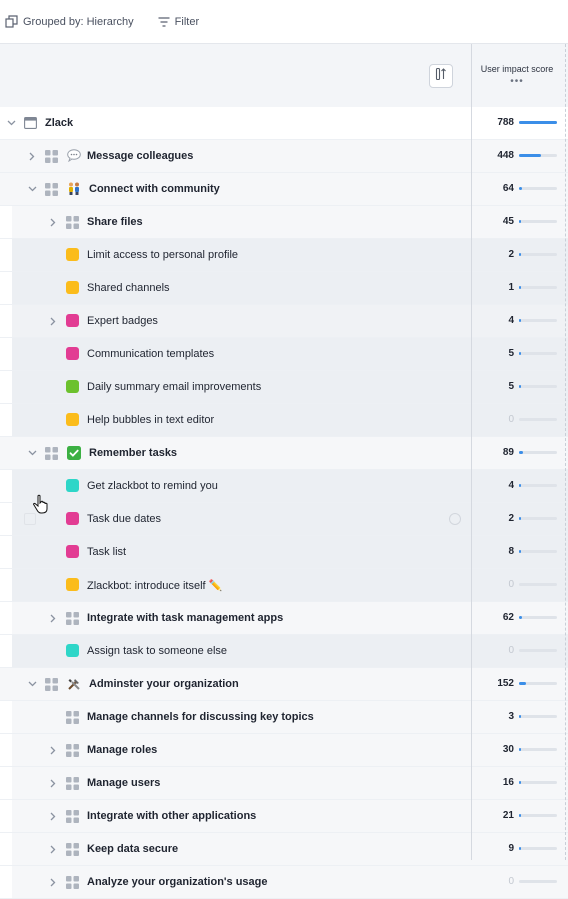 This screenshot has height=899, width=568. Describe the element at coordinates (284, 387) in the screenshot. I see `table-row: Daily summary email improvements 5` at that location.